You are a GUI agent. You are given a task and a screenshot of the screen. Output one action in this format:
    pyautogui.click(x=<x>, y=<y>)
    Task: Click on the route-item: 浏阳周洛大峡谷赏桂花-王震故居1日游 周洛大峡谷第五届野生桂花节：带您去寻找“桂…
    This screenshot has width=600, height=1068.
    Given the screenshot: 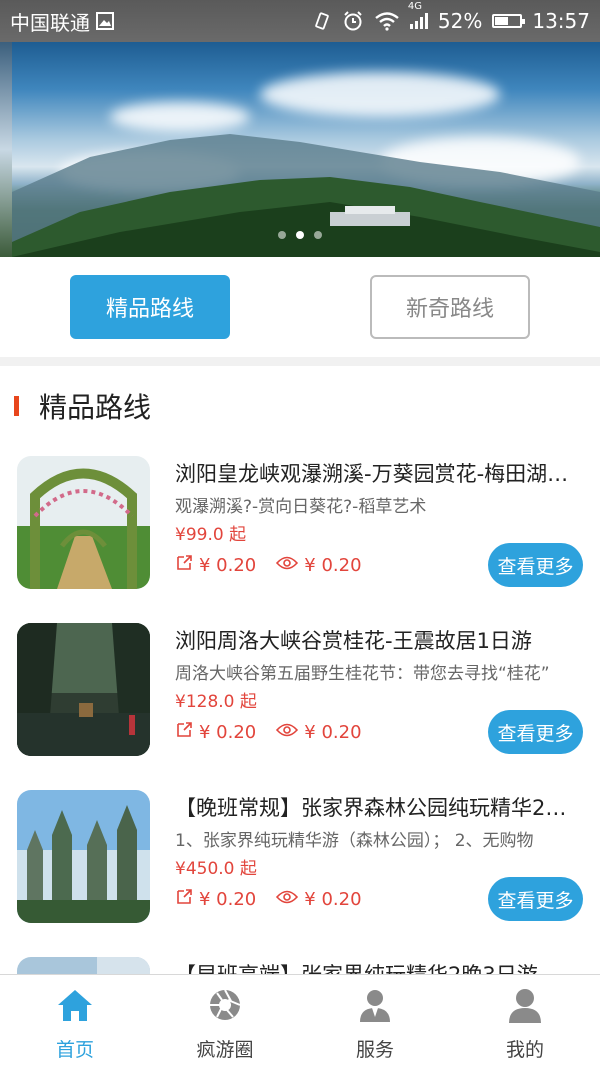 What is the action you would take?
    pyautogui.click(x=300, y=693)
    